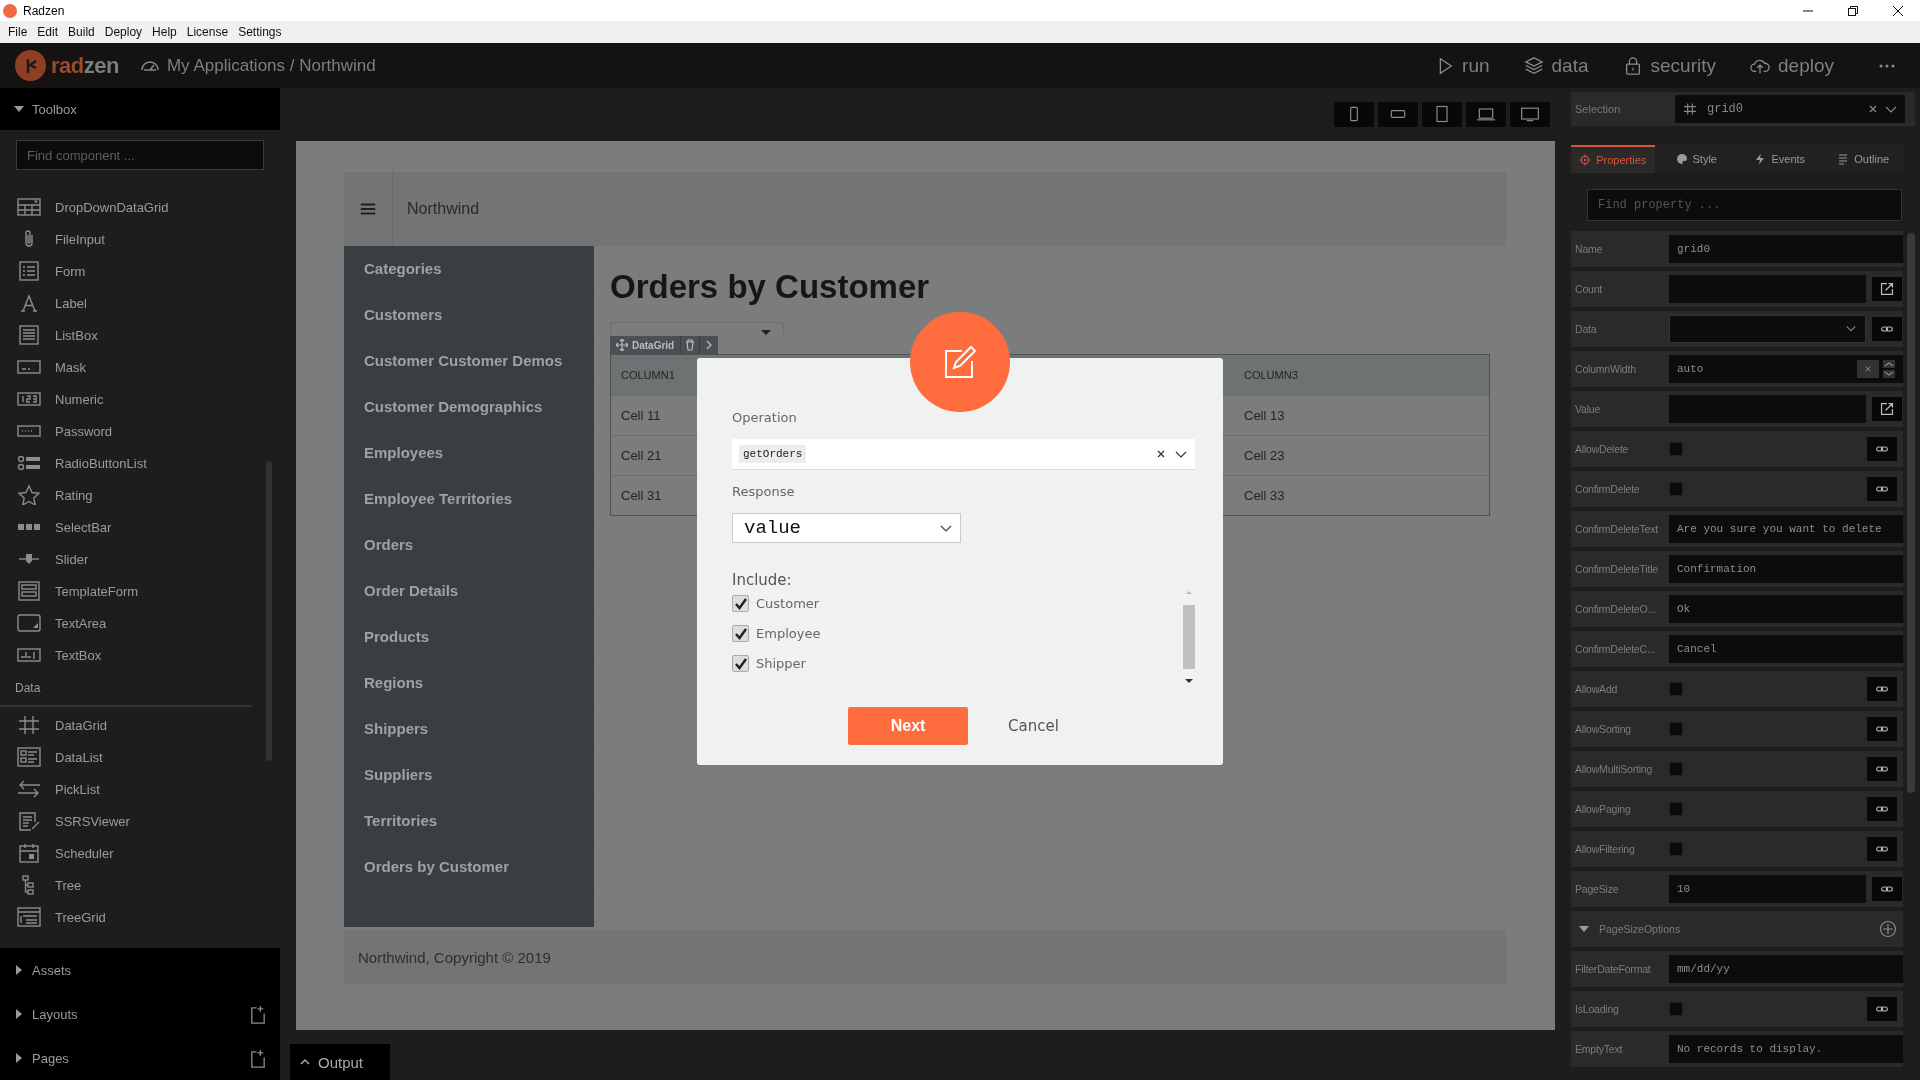  Describe the element at coordinates (72, 559) in the screenshot. I see `component-label: Slider` at that location.